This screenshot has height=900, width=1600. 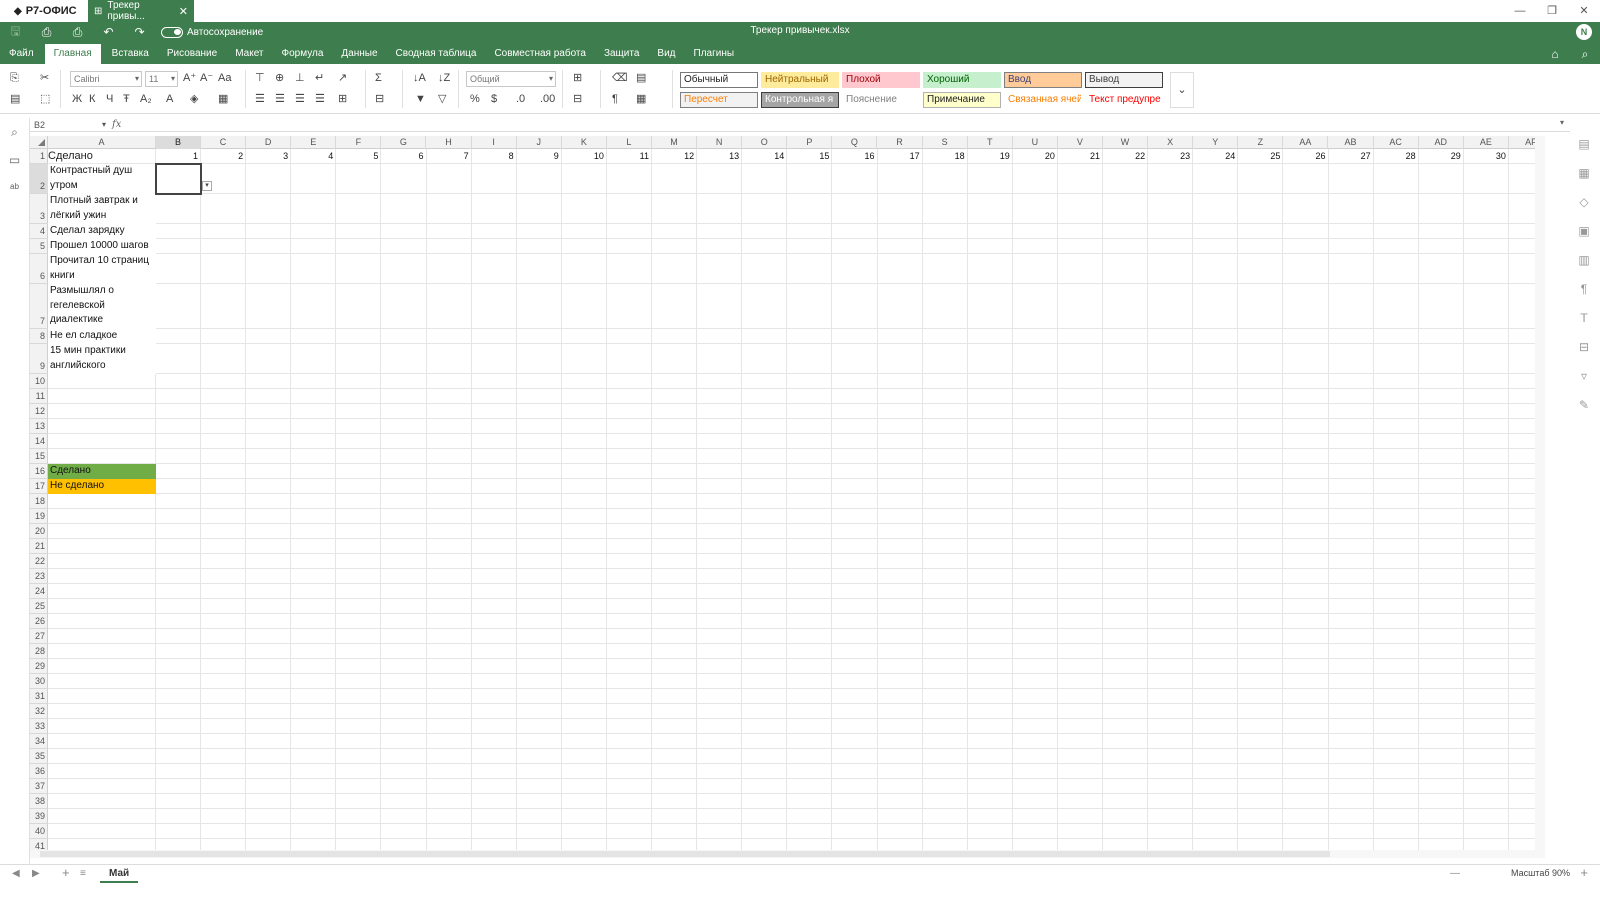 What do you see at coordinates (14, 188) in the screenshot?
I see `spellcheck-icon: ᵃᵇ` at bounding box center [14, 188].